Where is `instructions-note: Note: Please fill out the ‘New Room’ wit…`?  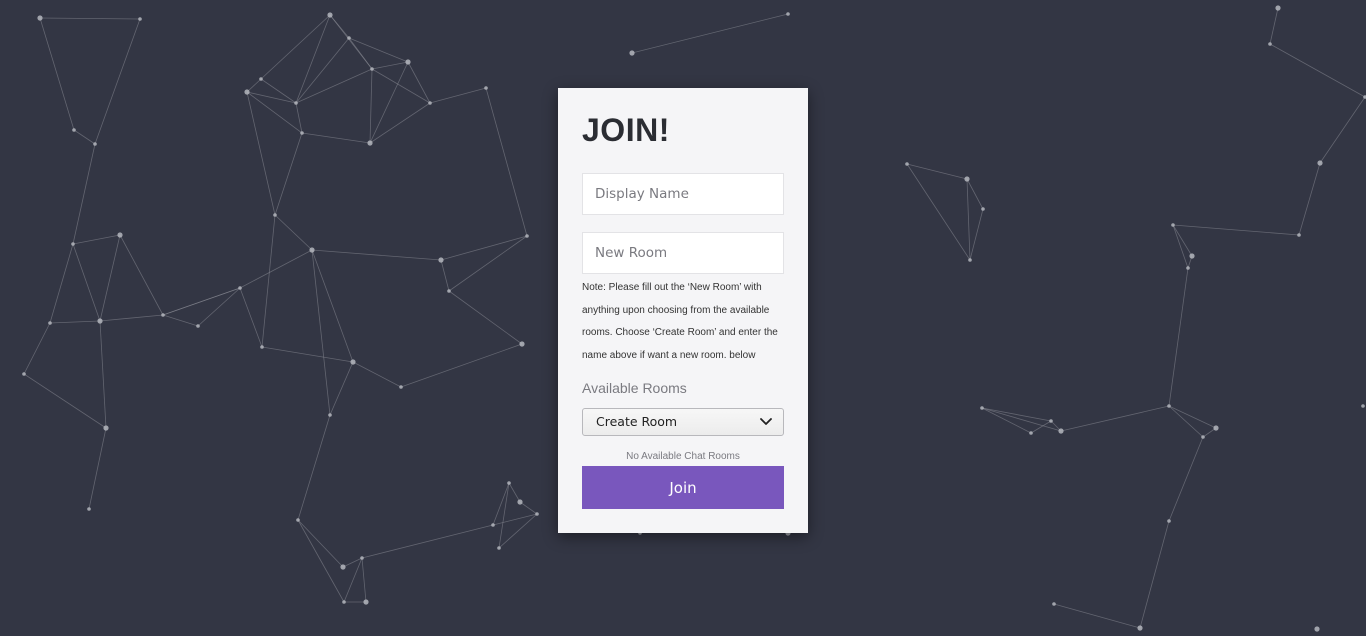
instructions-note: Note: Please fill out the ‘New Room’ wit… is located at coordinates (680, 321).